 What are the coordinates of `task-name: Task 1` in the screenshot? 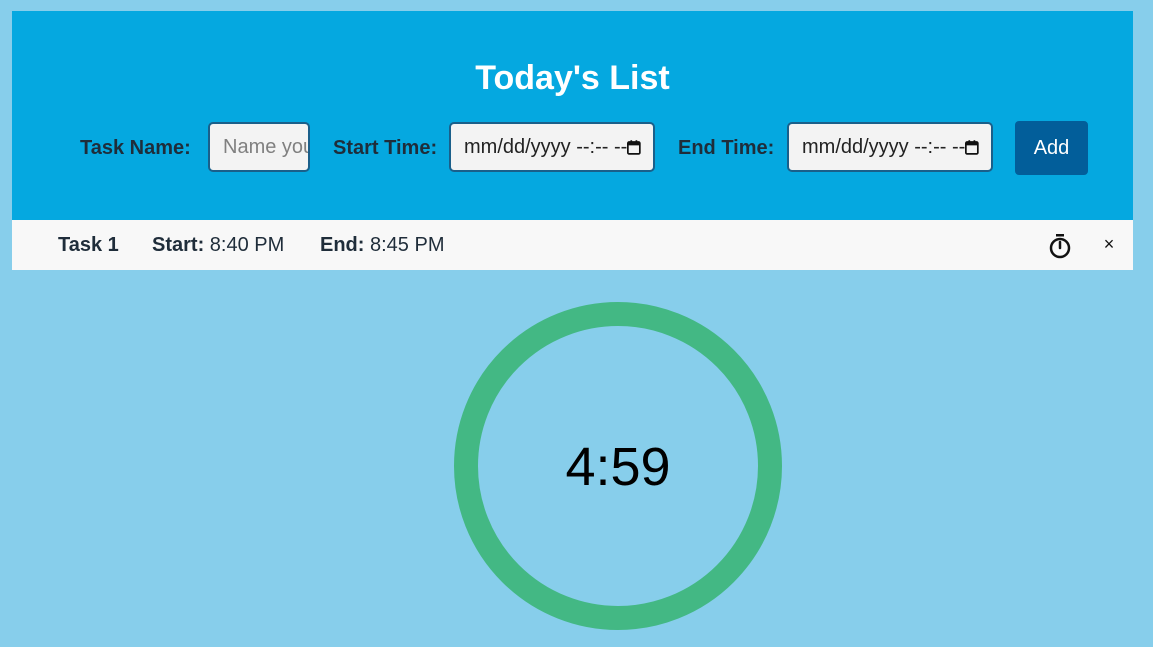 It's located at (88, 245).